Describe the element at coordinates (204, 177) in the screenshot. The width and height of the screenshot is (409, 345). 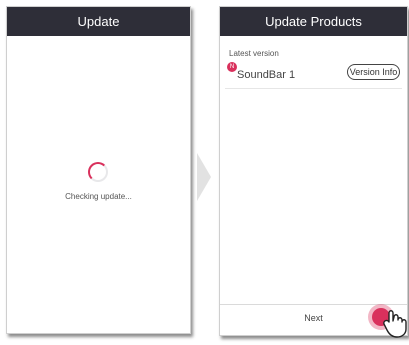
I see `arrow-right-icon` at that location.